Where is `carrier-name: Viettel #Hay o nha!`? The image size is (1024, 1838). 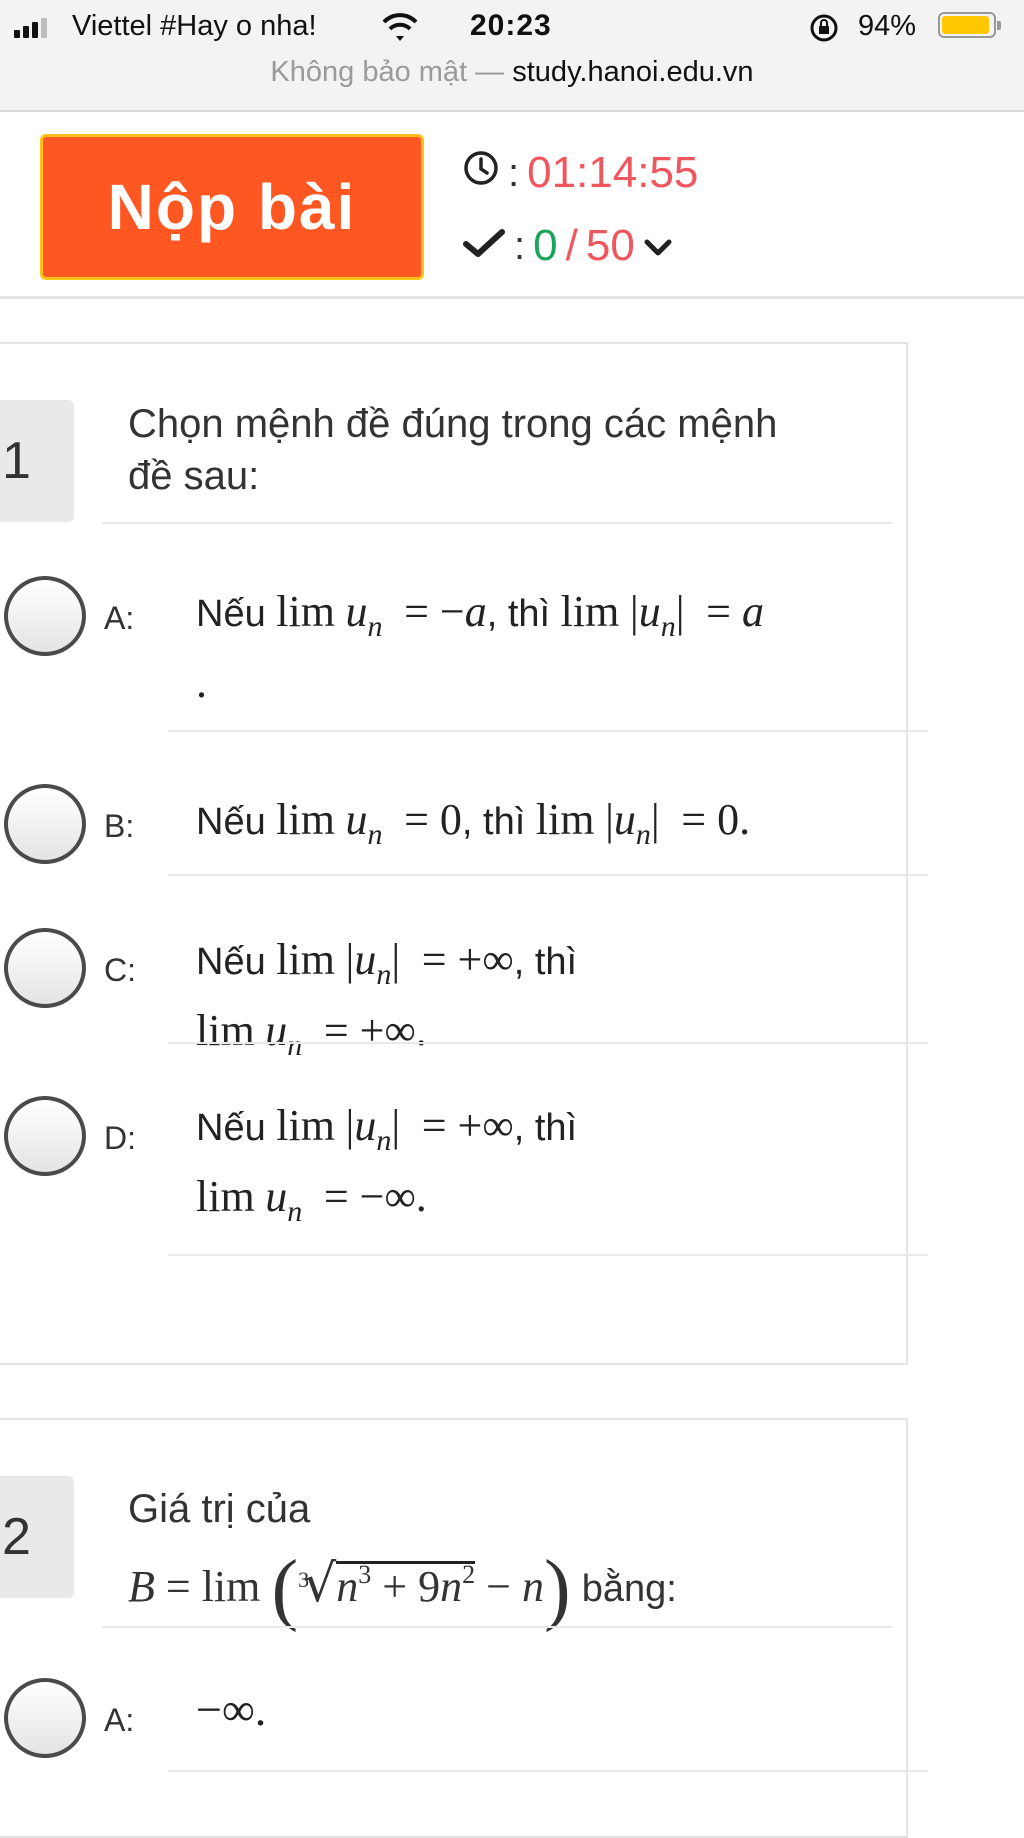
carrier-name: Viettel #Hay o nha! is located at coordinates (194, 26).